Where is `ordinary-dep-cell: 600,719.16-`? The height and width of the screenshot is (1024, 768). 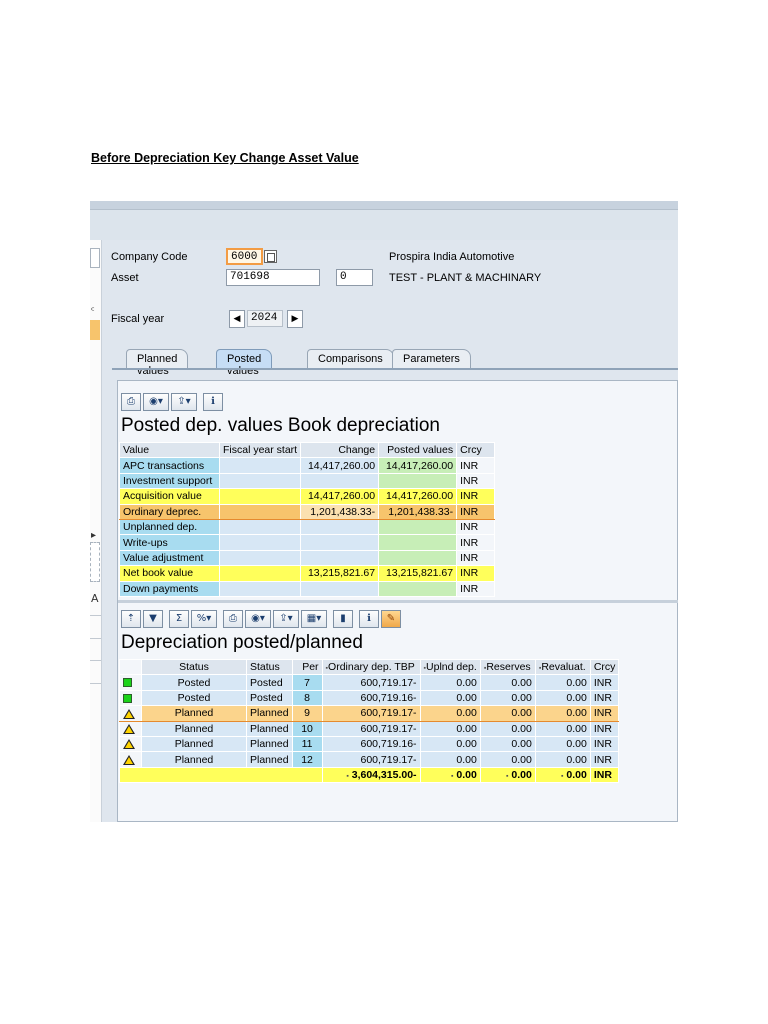 ordinary-dep-cell: 600,719.16- is located at coordinates (371, 744).